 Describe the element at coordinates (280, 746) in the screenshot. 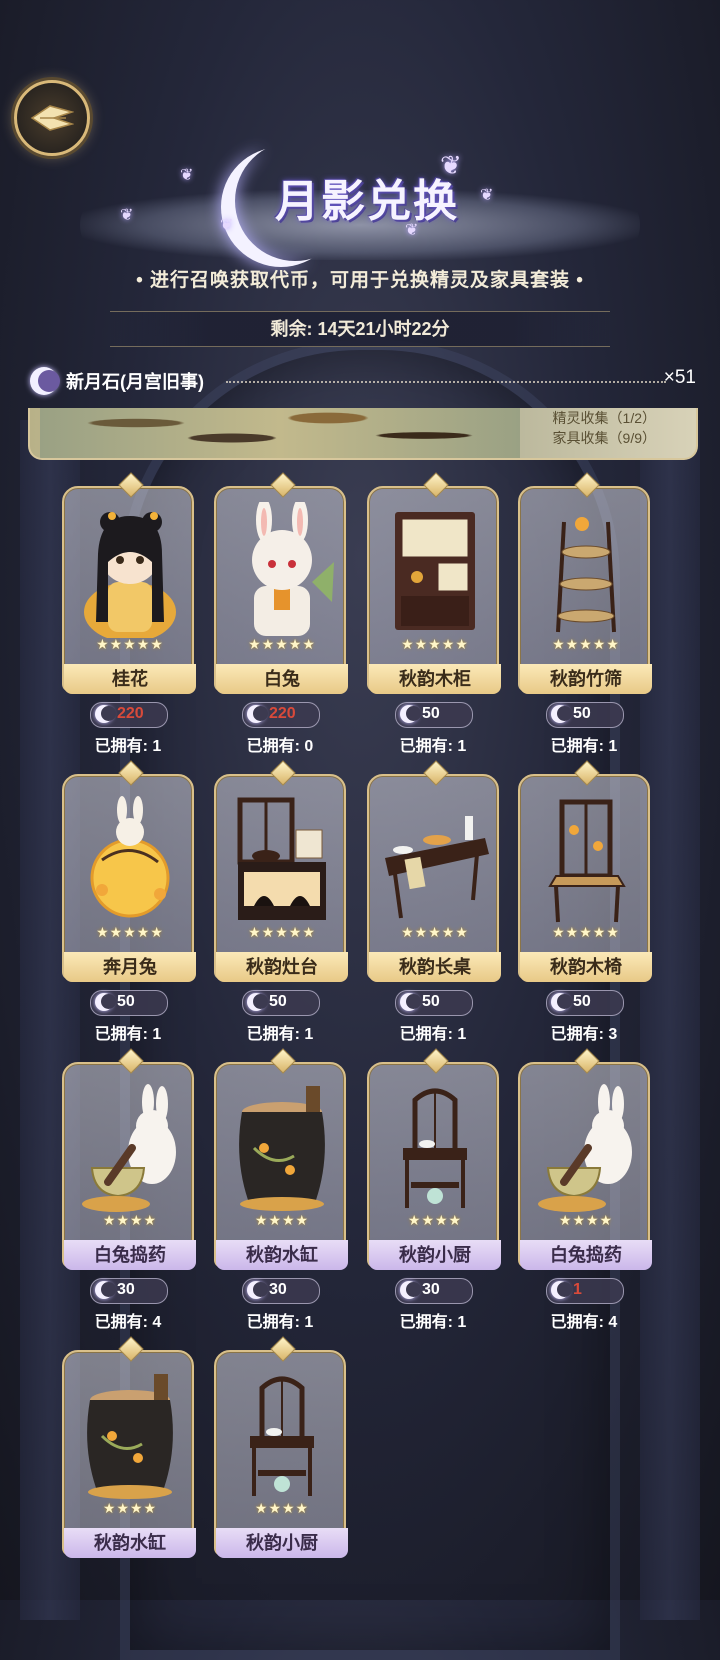

I see `owned-count: 已拥有: 0` at that location.